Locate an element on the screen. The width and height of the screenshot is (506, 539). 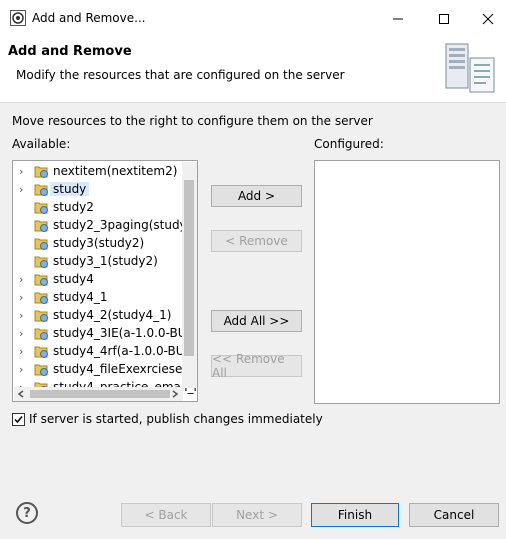
available-label: Available: is located at coordinates (41, 144).